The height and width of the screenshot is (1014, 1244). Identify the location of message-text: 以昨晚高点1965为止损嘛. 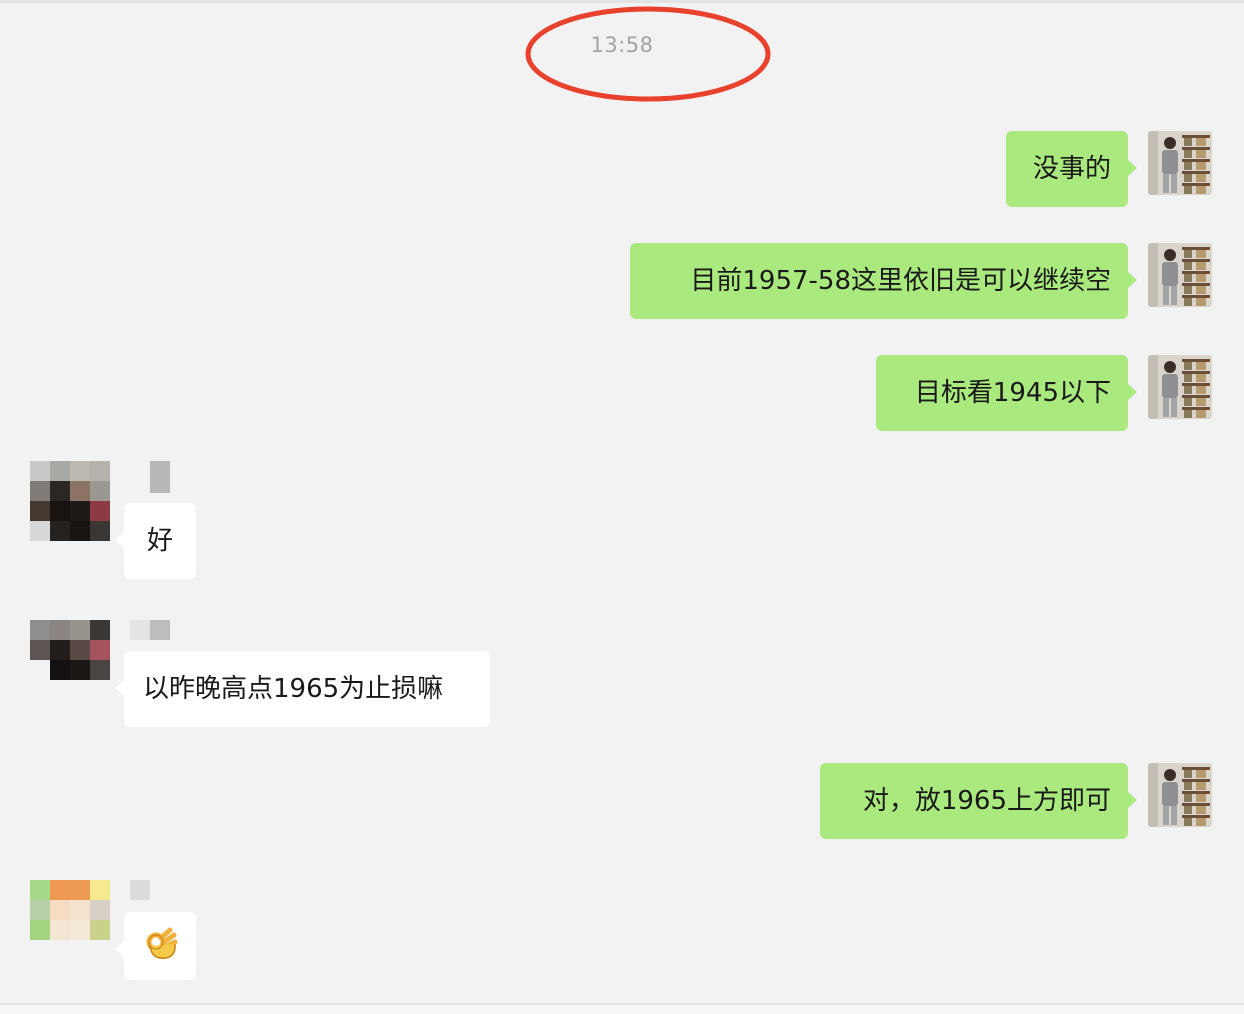
(293, 689).